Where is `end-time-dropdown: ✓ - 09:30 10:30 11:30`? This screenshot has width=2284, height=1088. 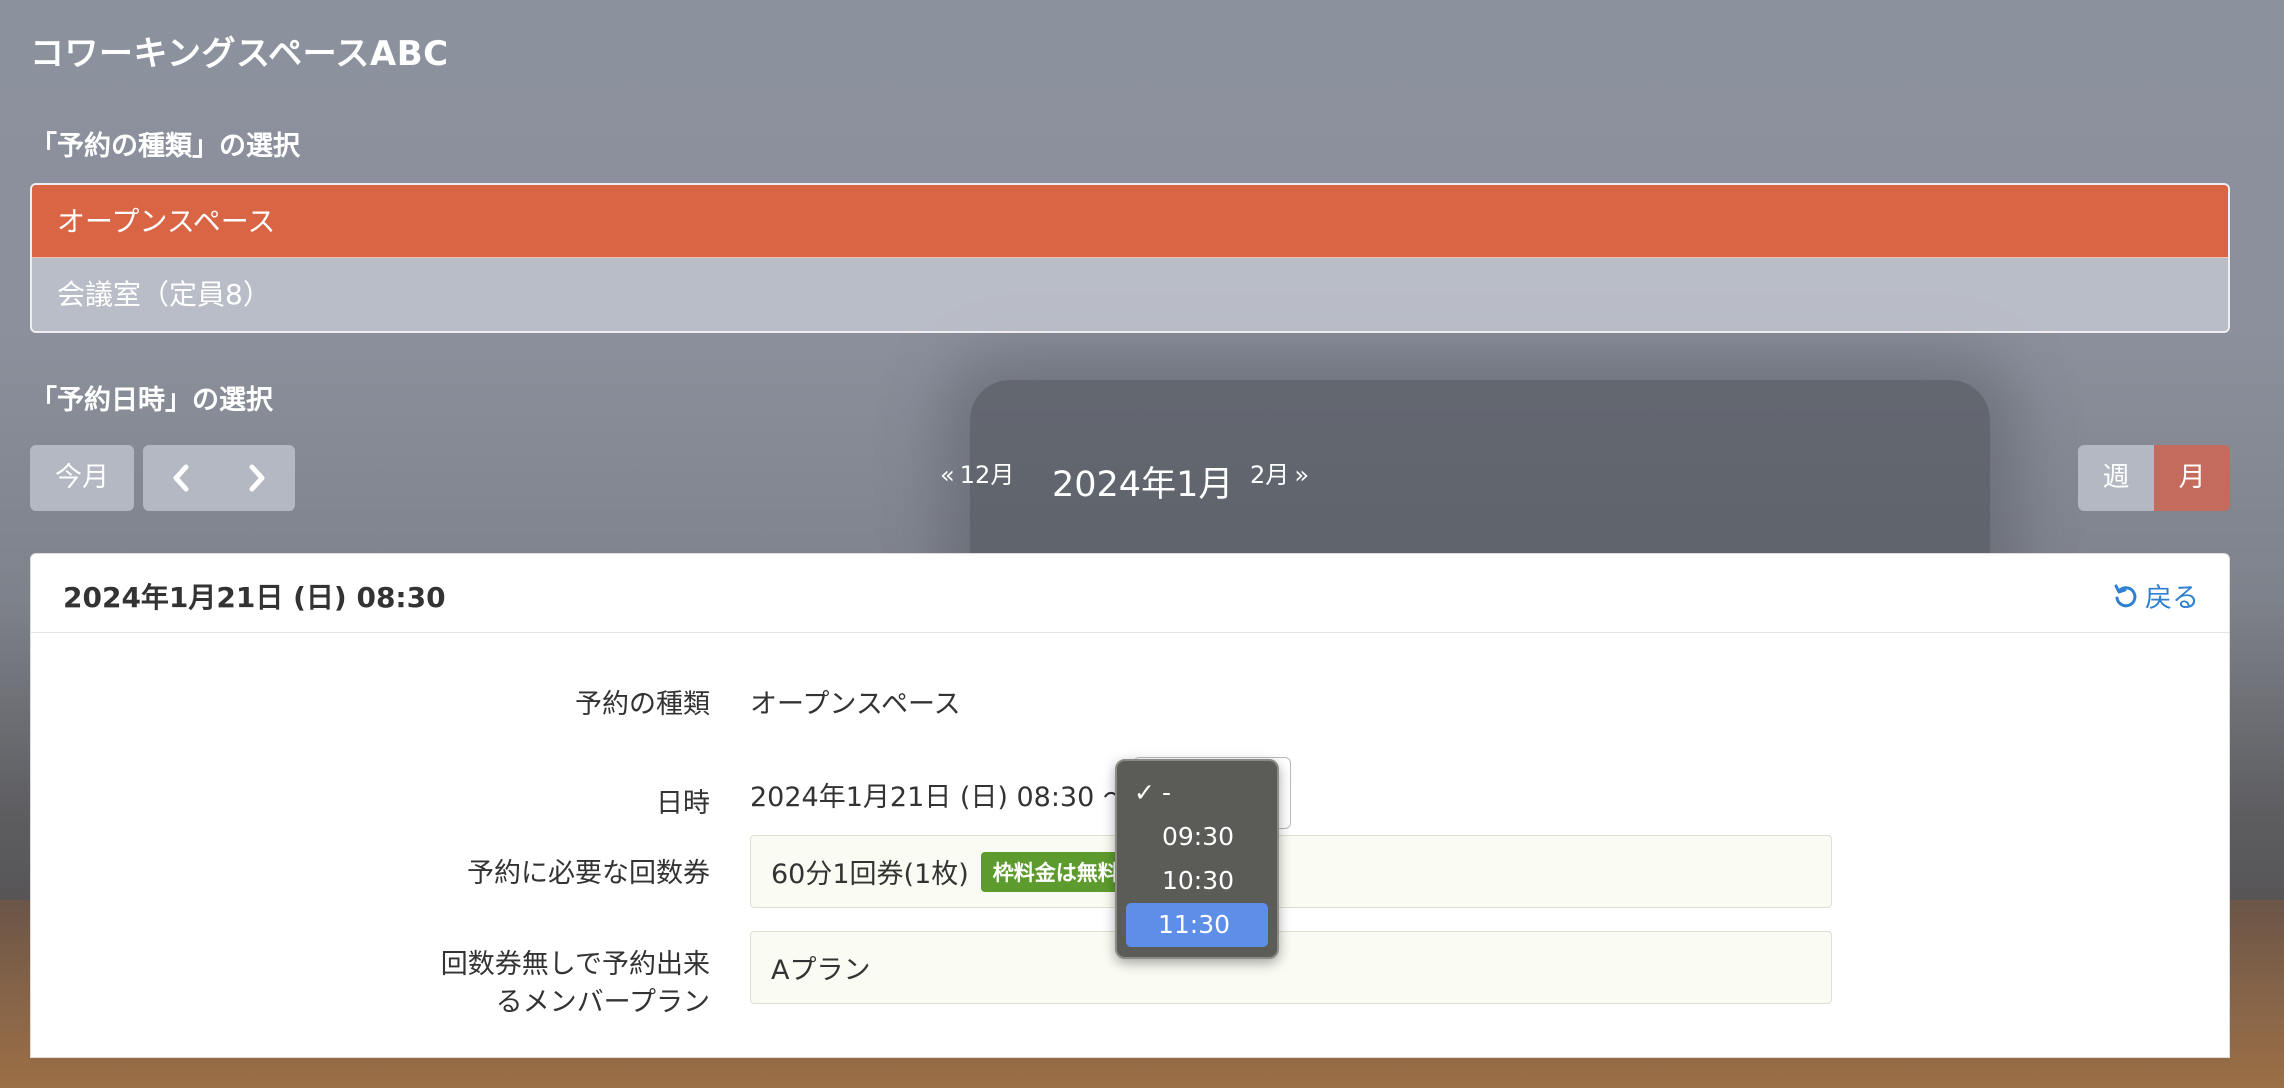 end-time-dropdown: ✓ - 09:30 10:30 11:30 is located at coordinates (1197, 859).